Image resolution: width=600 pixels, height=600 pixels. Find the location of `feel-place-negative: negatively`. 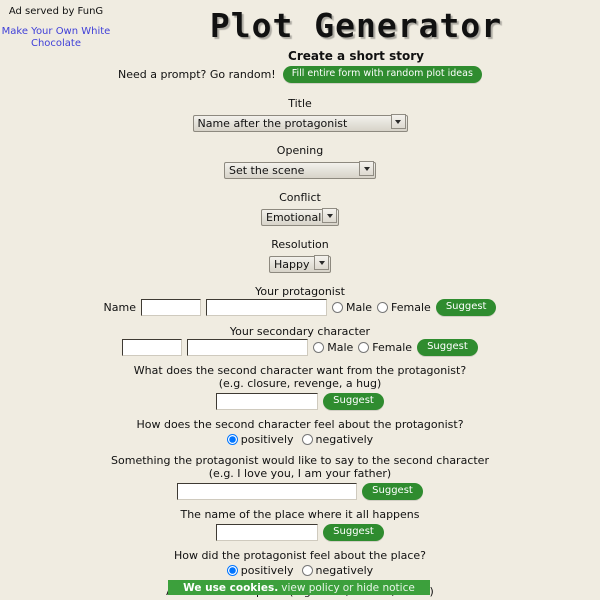

feel-place-negative: negatively is located at coordinates (337, 570).